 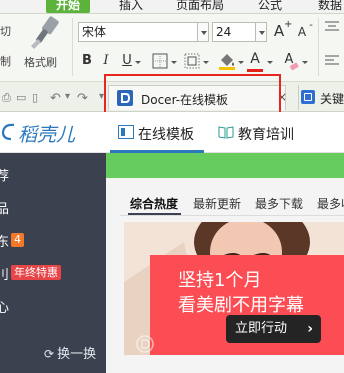 I want to click on filter-tab-most-downloads: 最多下载, so click(x=279, y=203).